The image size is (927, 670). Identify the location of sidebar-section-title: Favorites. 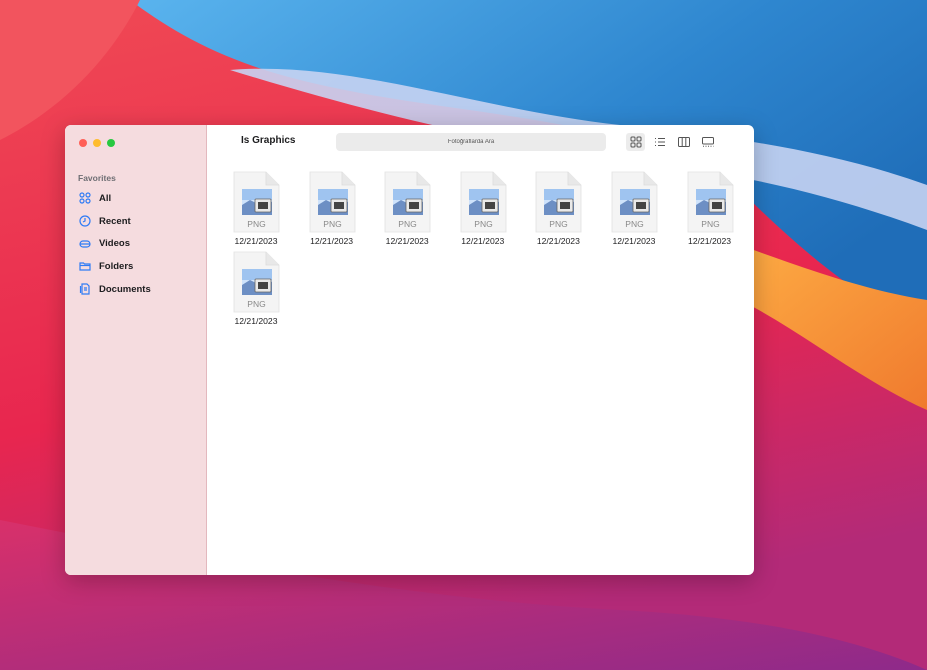
(97, 178).